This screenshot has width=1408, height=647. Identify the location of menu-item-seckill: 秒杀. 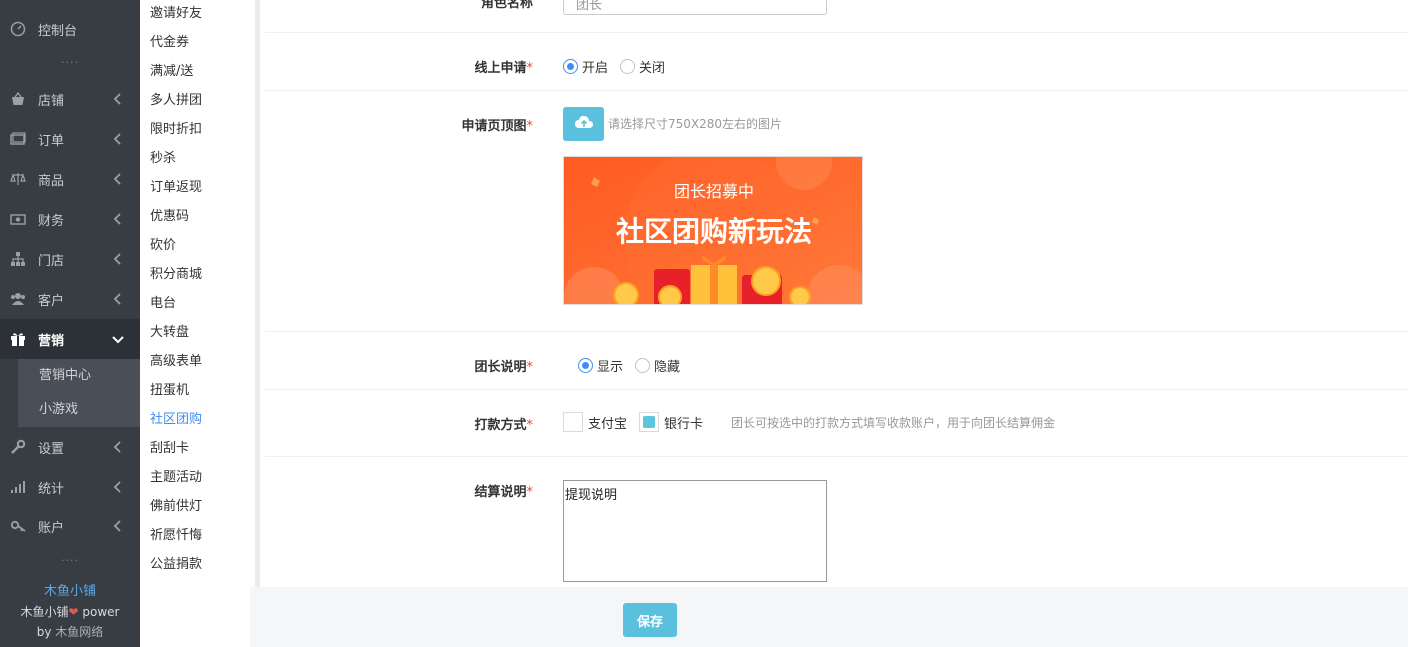
(163, 156).